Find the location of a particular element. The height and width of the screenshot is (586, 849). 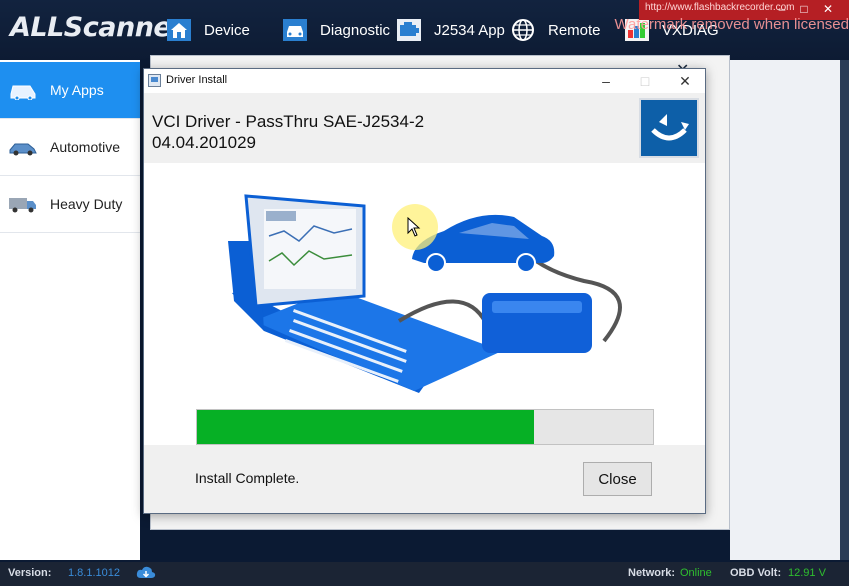

nav-remote: Remote is located at coordinates (555, 30).